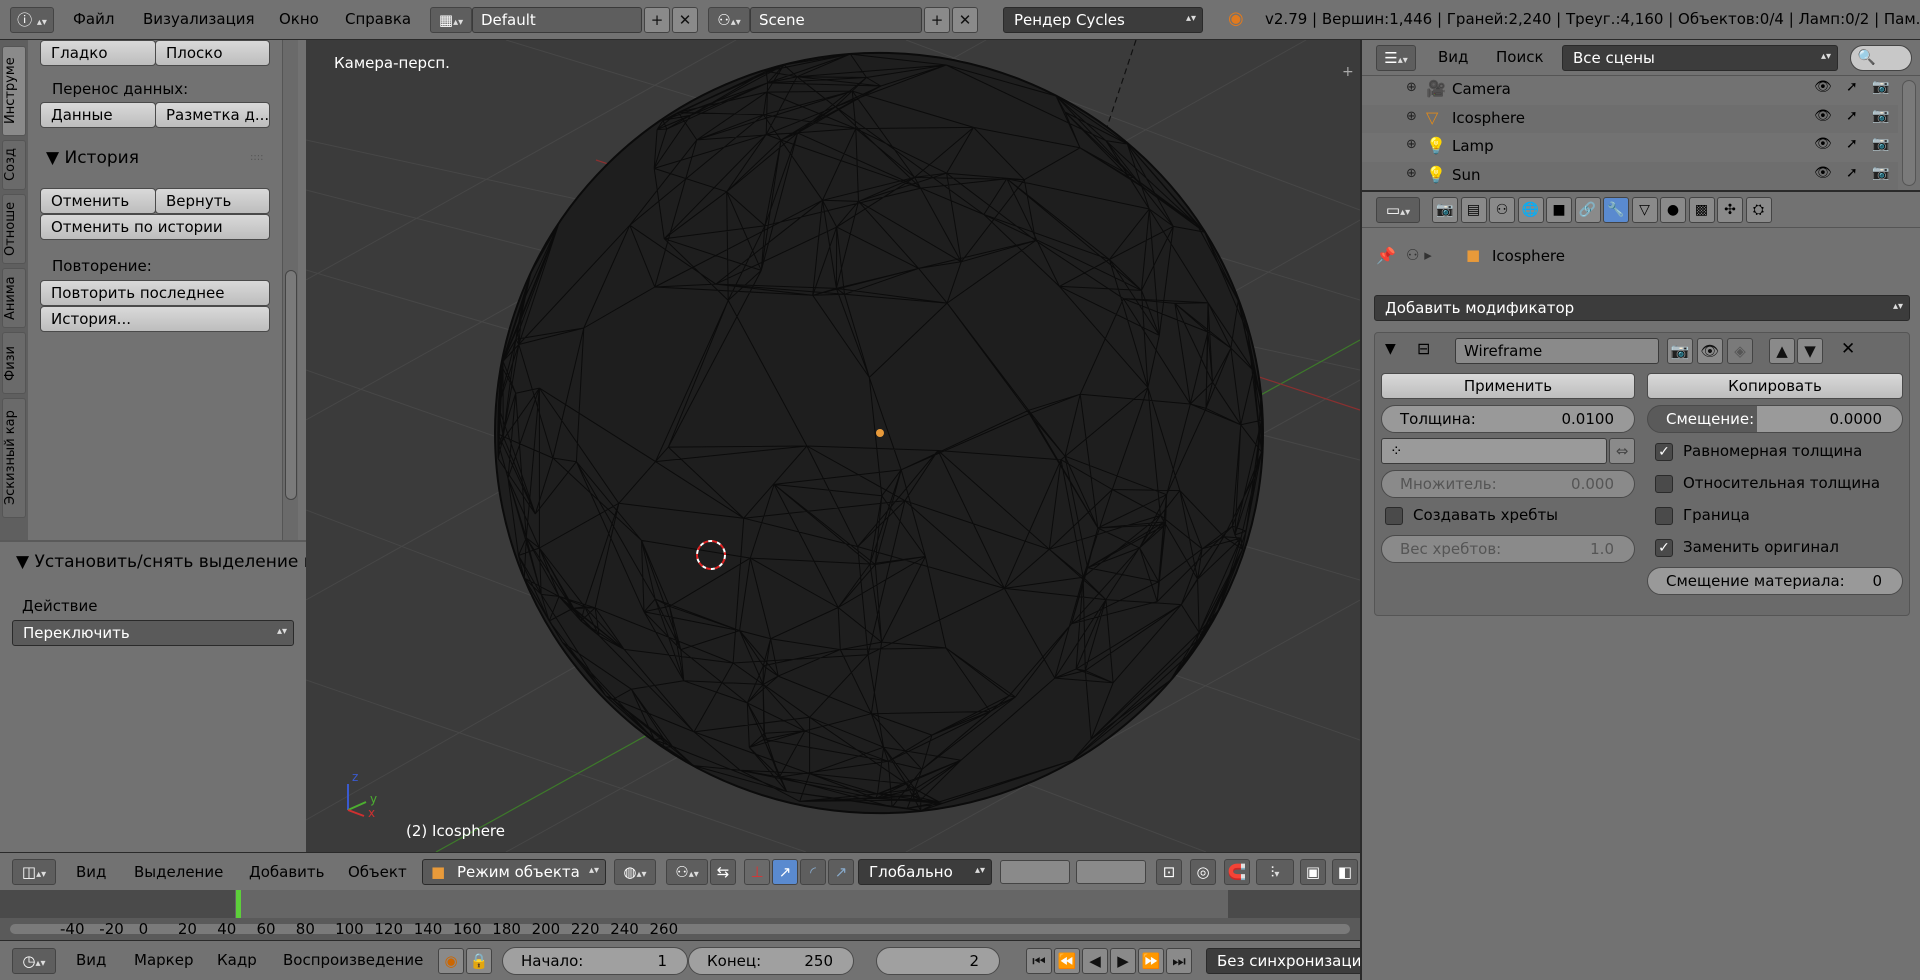  What do you see at coordinates (1587, 210) in the screenshot?
I see `constraints-tab-icon: 🔗` at bounding box center [1587, 210].